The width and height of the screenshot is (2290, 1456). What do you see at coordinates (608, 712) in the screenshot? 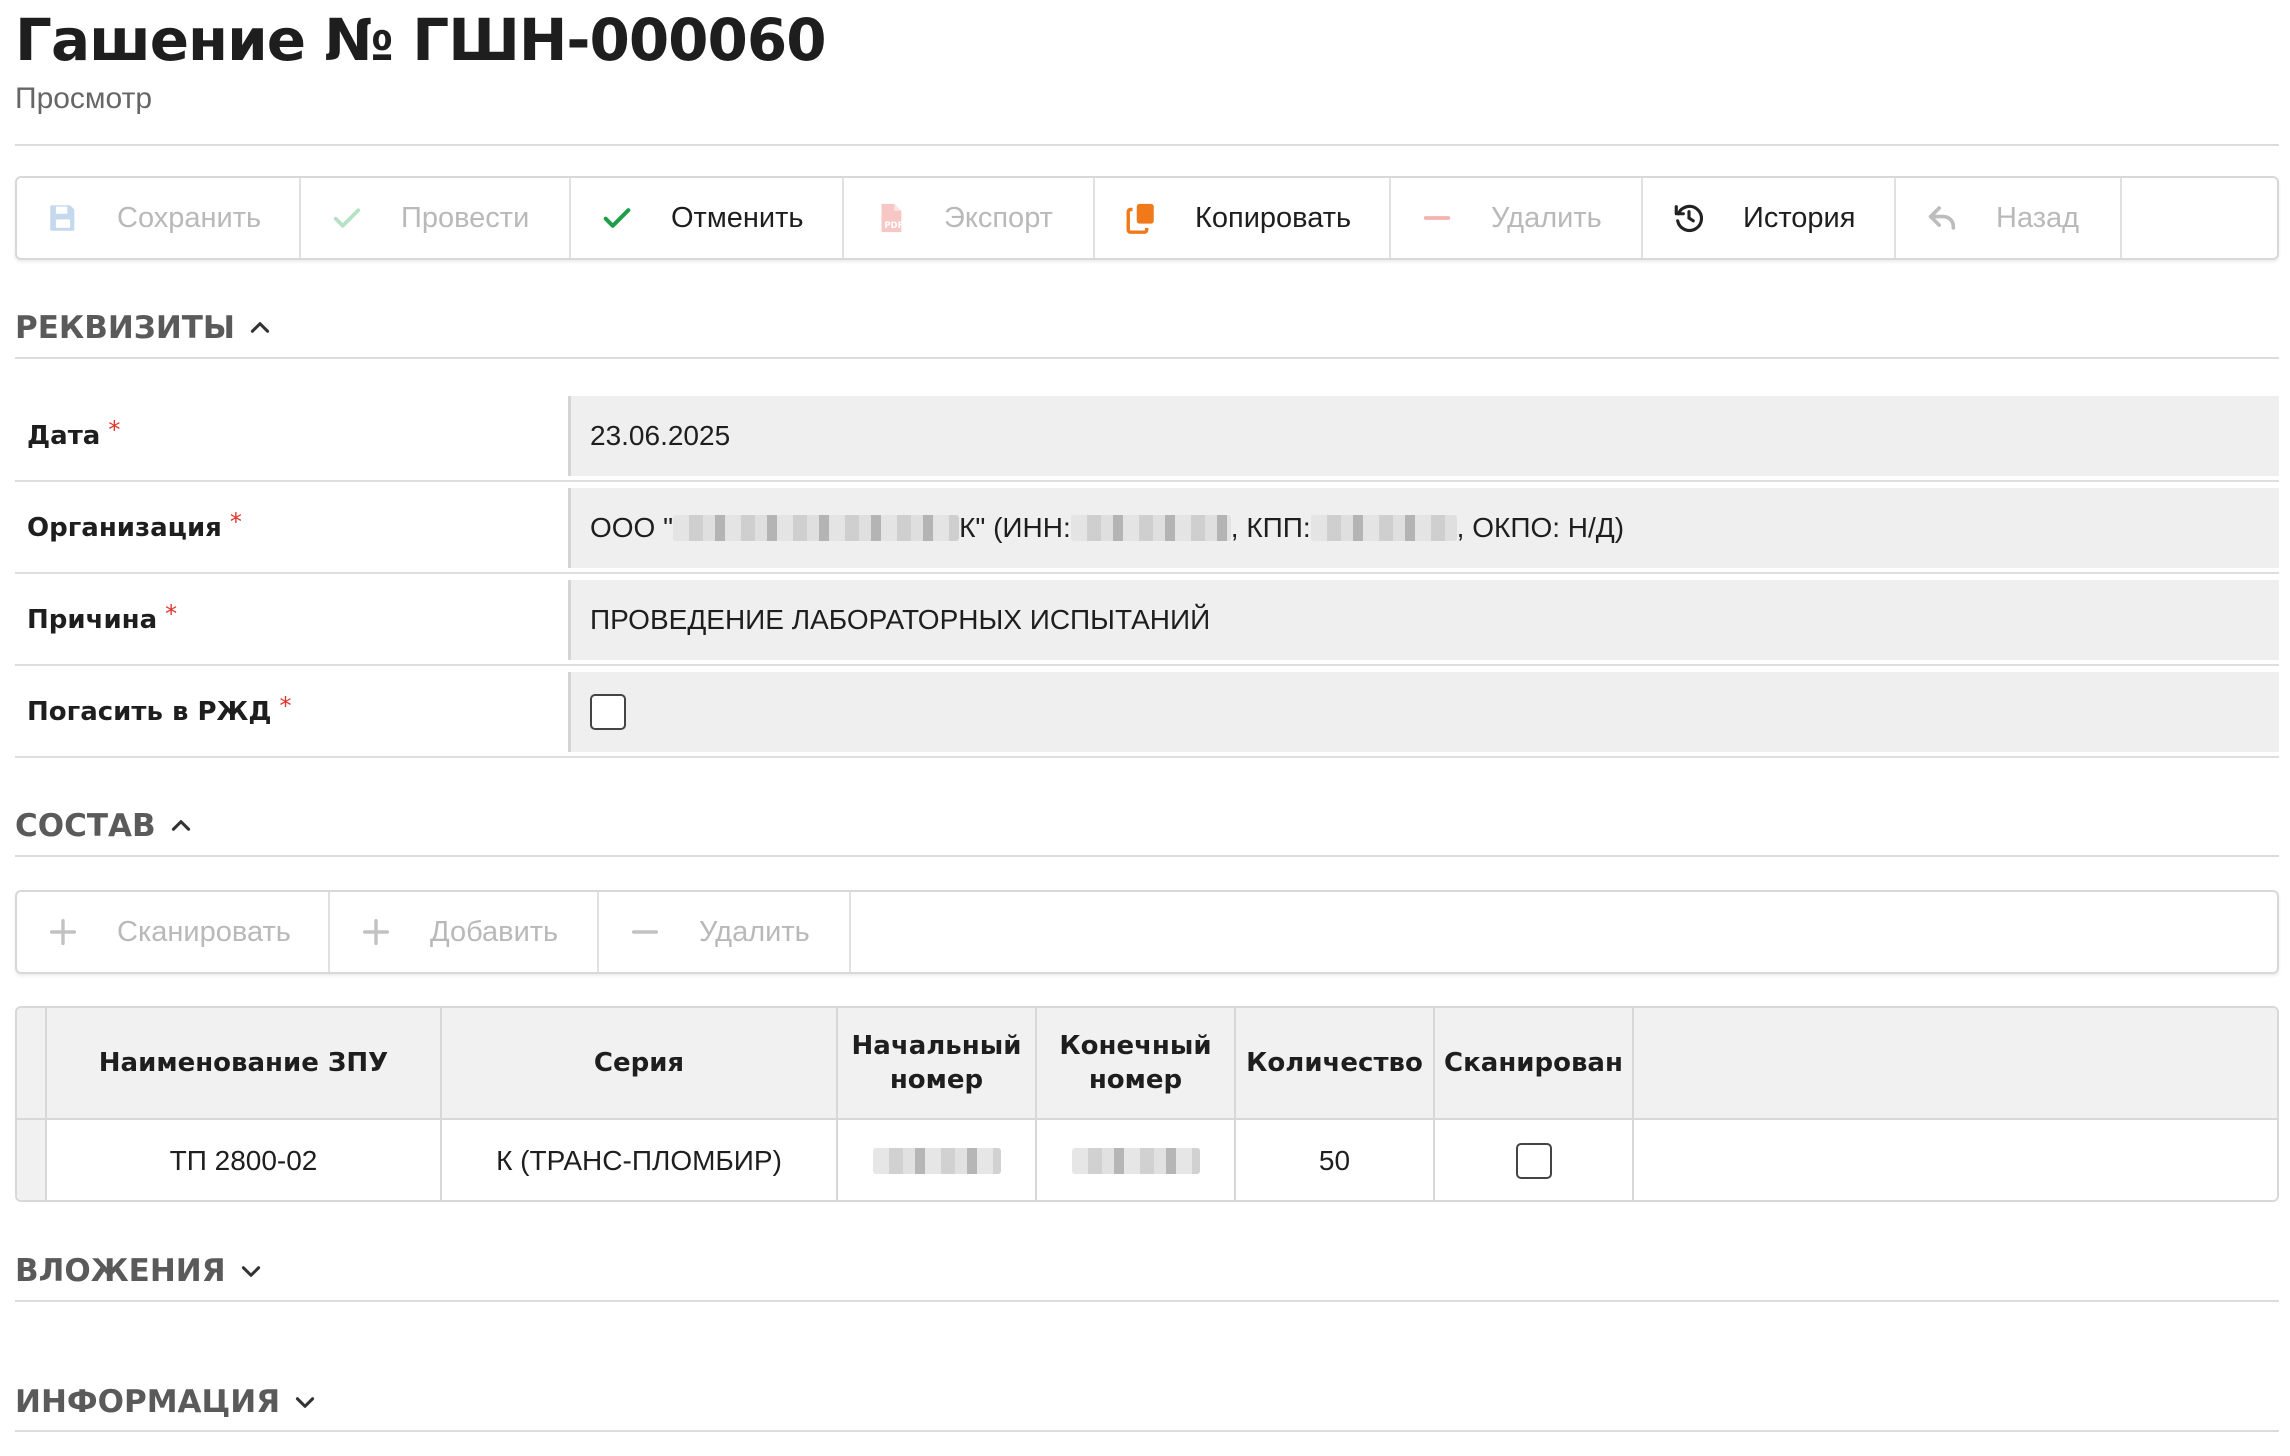
I see `cancel-rzd-checkbox` at bounding box center [608, 712].